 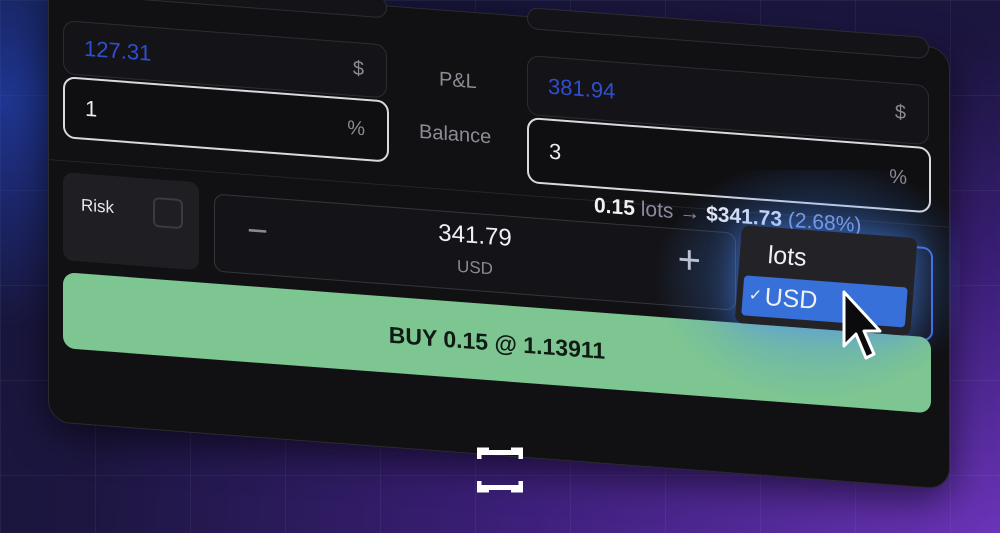 I want to click on balance-label: Balance, so click(x=455, y=134).